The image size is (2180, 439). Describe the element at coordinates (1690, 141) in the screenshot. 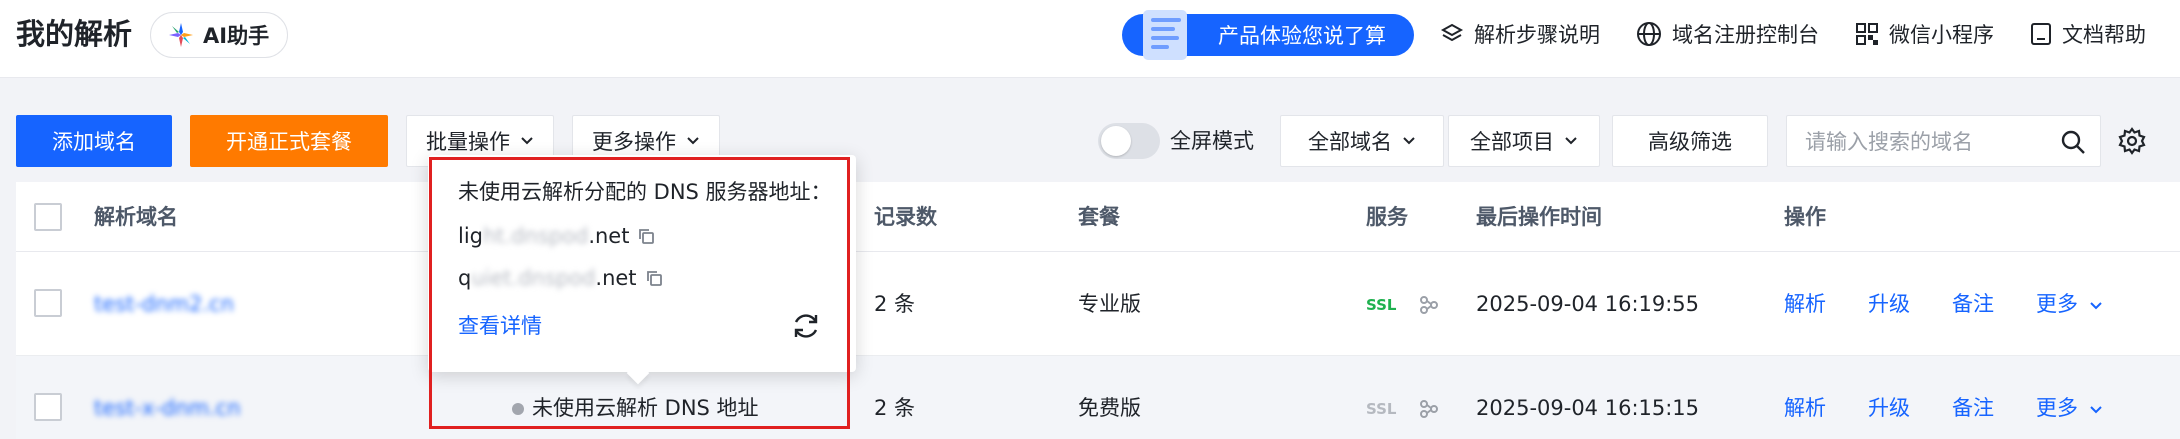

I see `advanced-filter-button: 高级筛选` at that location.